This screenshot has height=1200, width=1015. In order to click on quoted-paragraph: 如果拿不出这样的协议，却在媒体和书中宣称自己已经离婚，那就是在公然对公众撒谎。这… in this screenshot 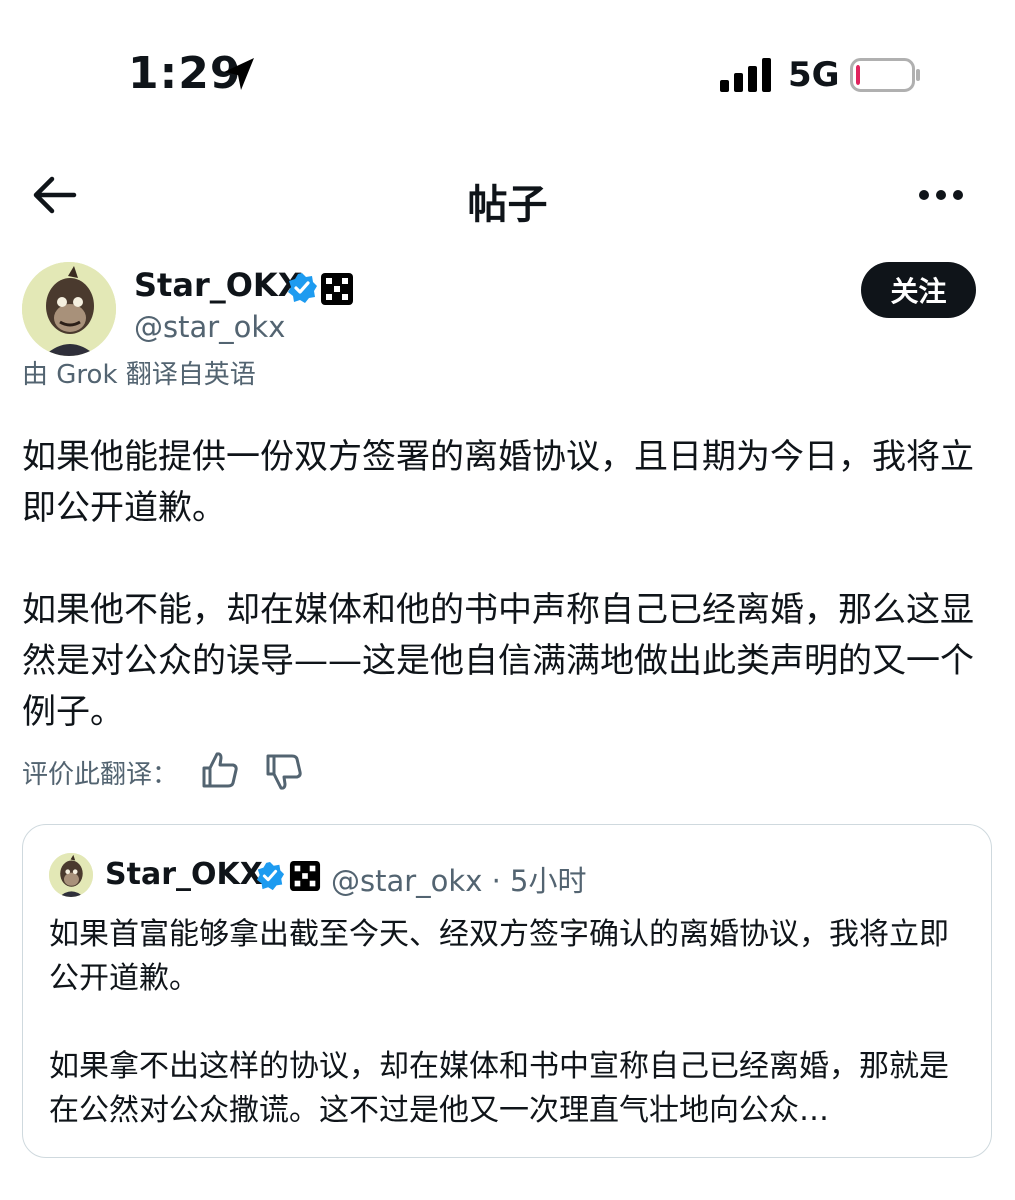, I will do `click(499, 1088)`.